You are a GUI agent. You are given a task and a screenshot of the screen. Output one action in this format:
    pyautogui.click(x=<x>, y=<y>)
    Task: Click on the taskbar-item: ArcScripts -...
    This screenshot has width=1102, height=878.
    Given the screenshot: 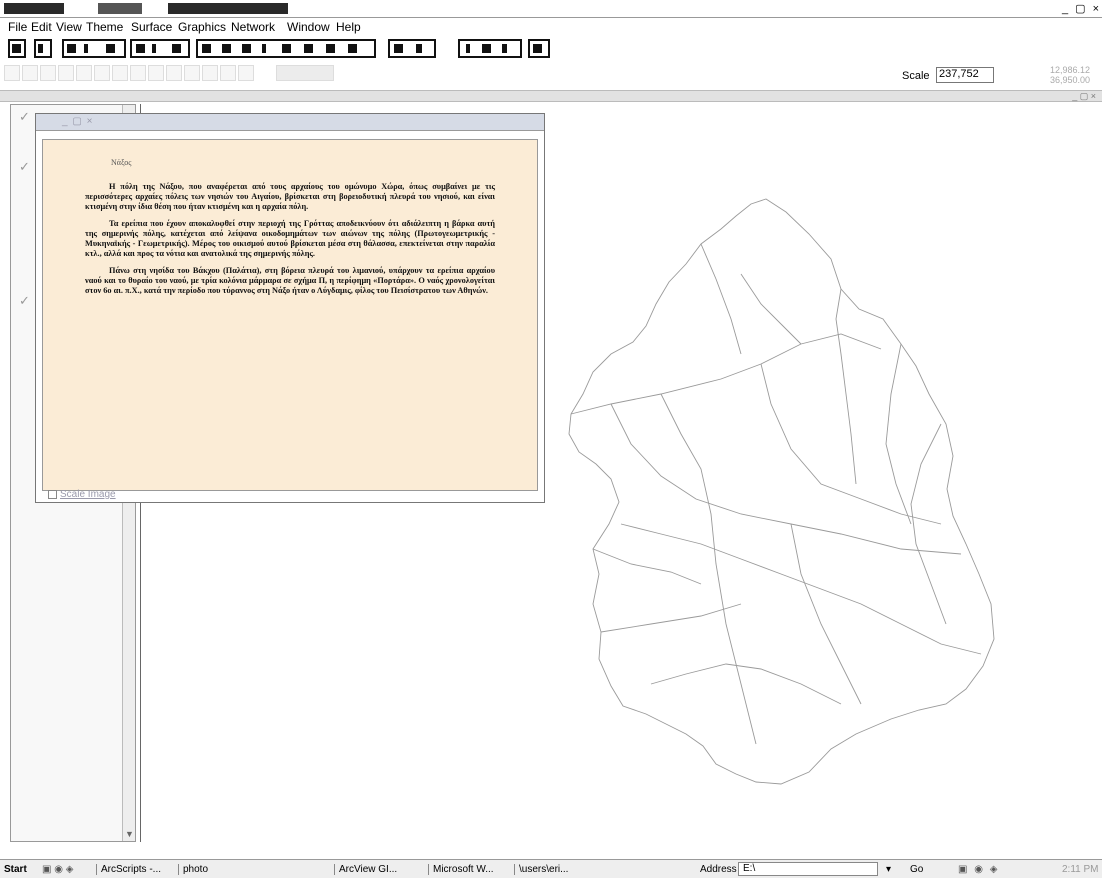 What is the action you would take?
    pyautogui.click(x=128, y=869)
    